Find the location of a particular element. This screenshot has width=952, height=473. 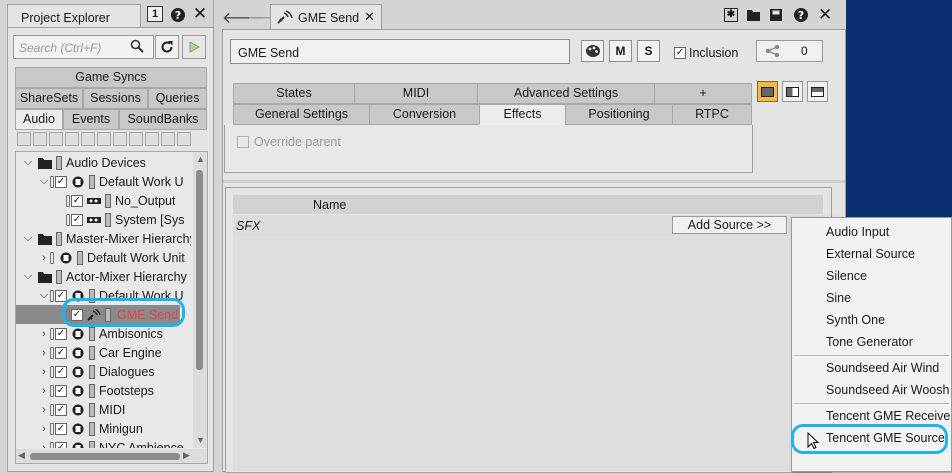

scroll-up-icon: ▲ is located at coordinates (200, 159).